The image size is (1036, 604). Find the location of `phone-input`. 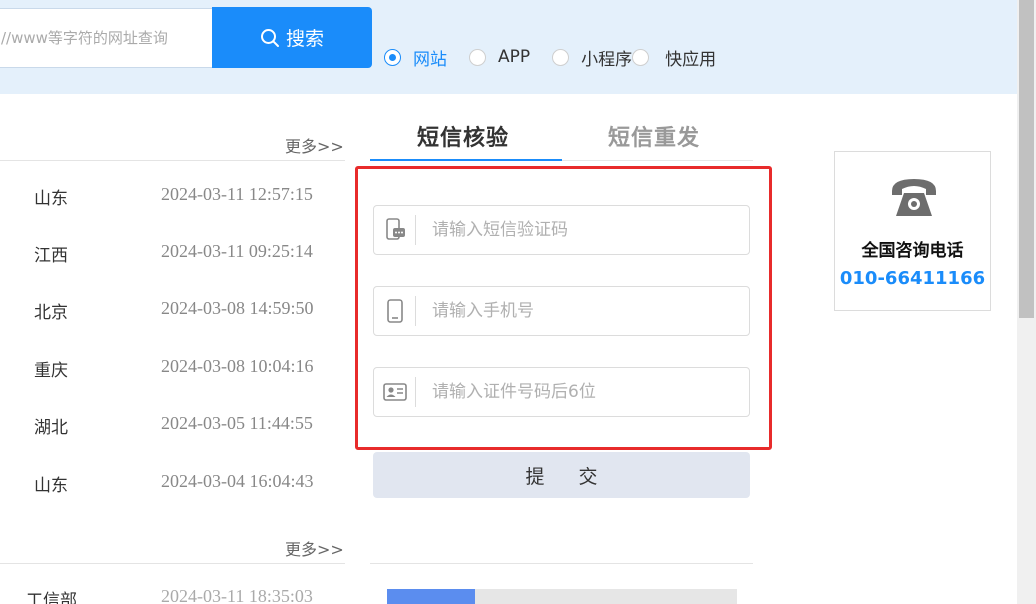

phone-input is located at coordinates (582, 311).